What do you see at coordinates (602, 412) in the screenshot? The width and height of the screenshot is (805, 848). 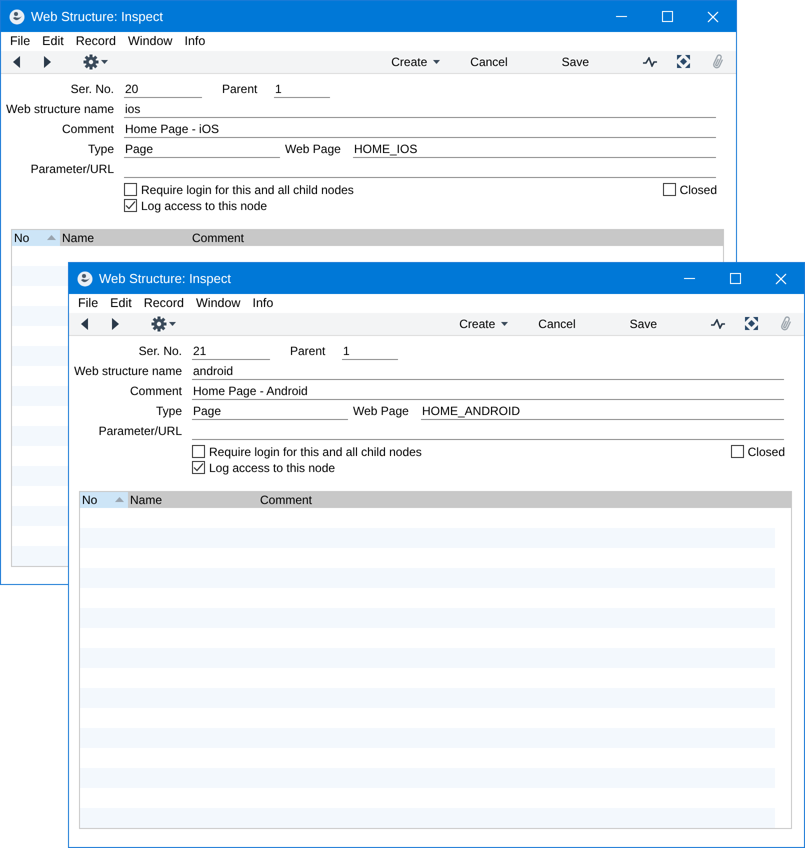 I see `input-field: HOME_ANDROID` at bounding box center [602, 412].